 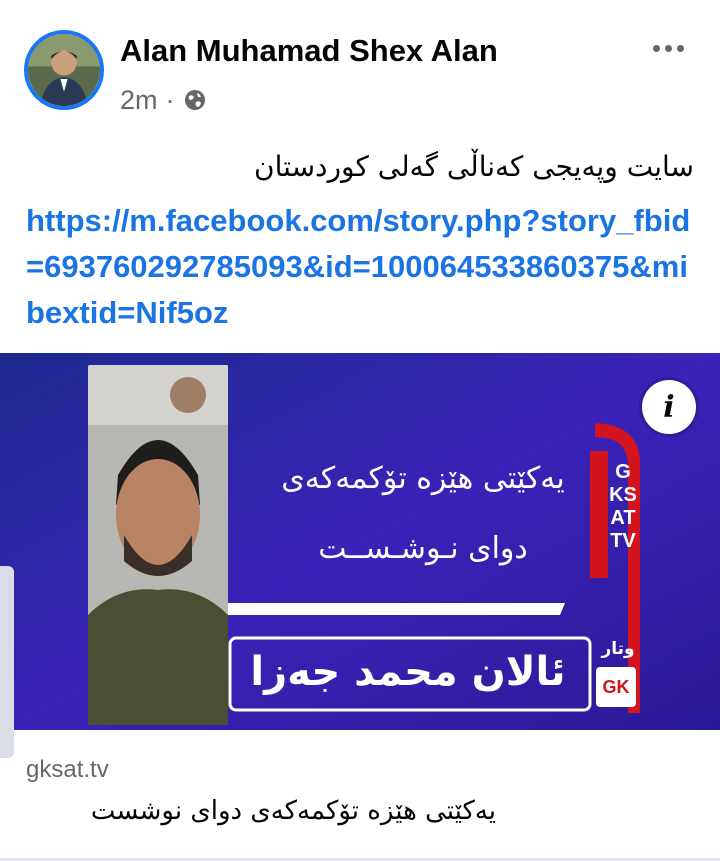 I want to click on author-avatar, so click(x=64, y=70).